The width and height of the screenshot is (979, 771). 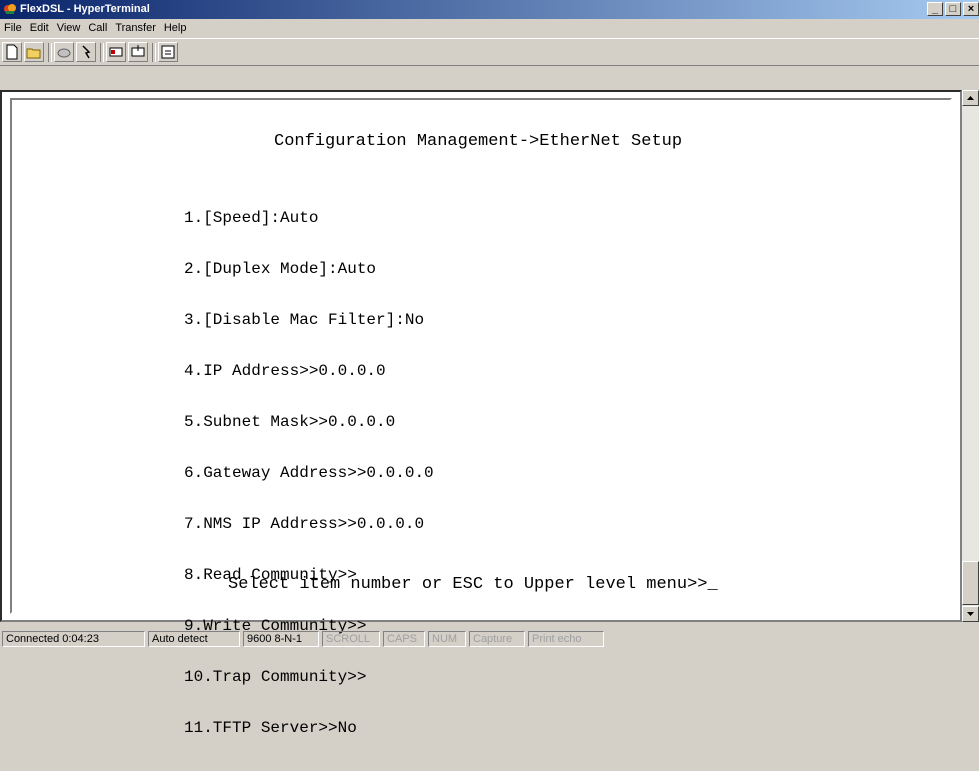 What do you see at coordinates (935, 9) in the screenshot?
I see `minimize-button: _` at bounding box center [935, 9].